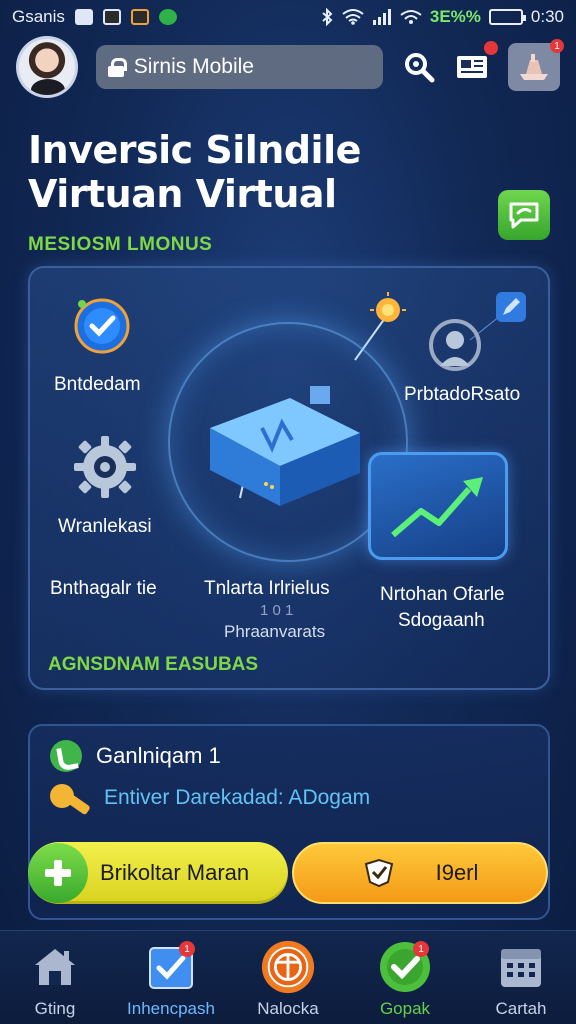  I want to click on primary-action-button: Brikoltar Maran, so click(158, 873).